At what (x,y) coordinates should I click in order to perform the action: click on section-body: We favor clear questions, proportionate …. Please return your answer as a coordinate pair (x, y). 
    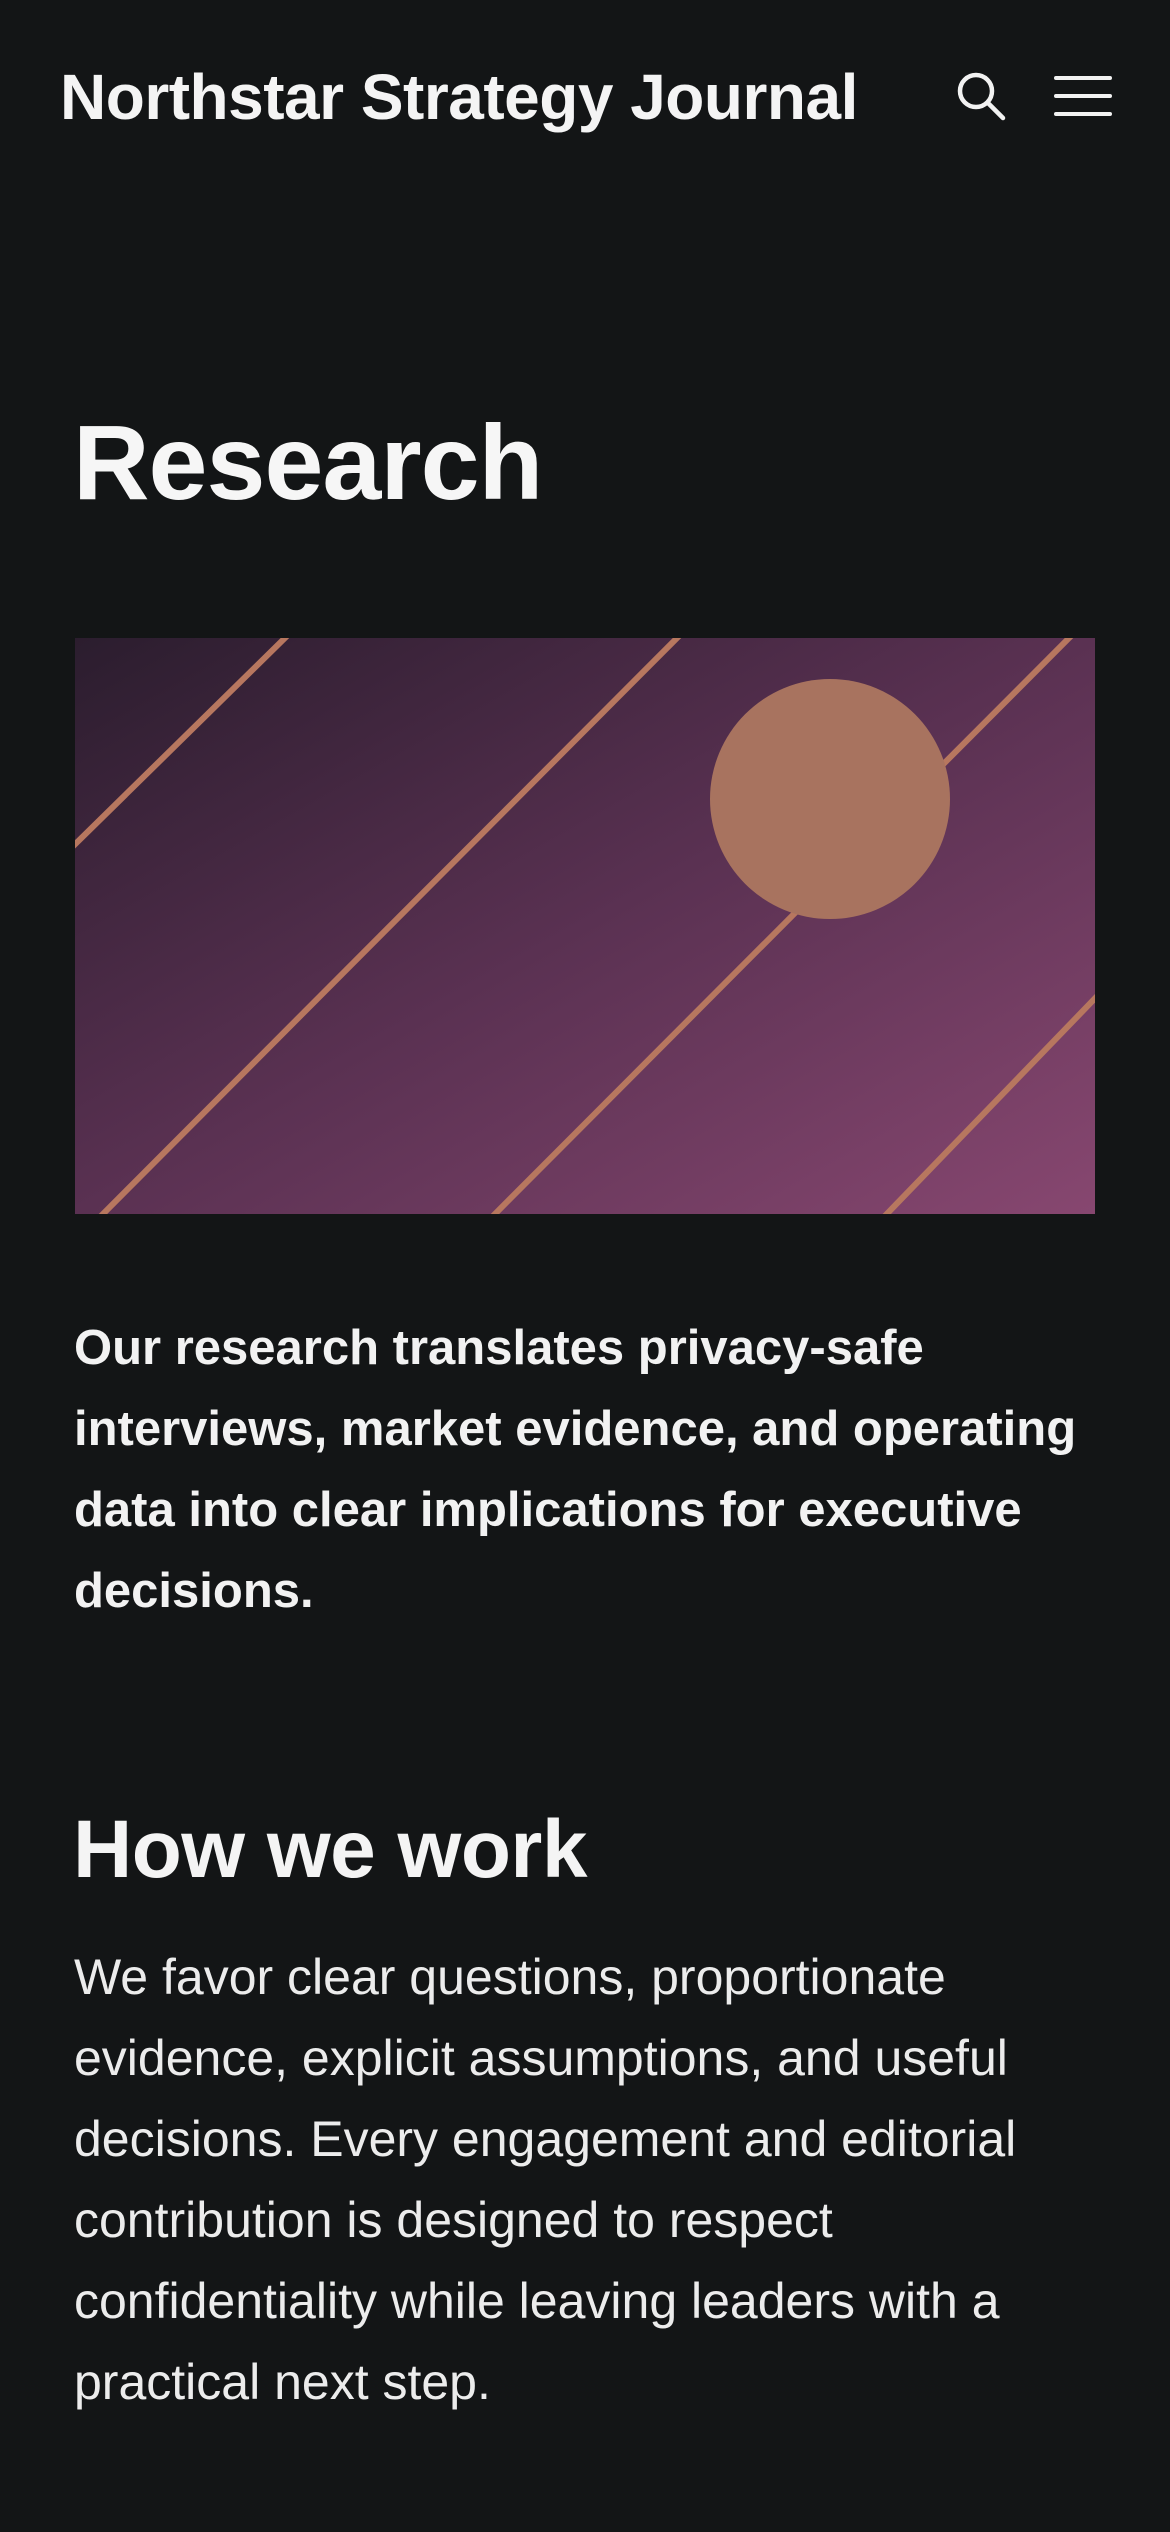
    Looking at the image, I should click on (545, 2179).